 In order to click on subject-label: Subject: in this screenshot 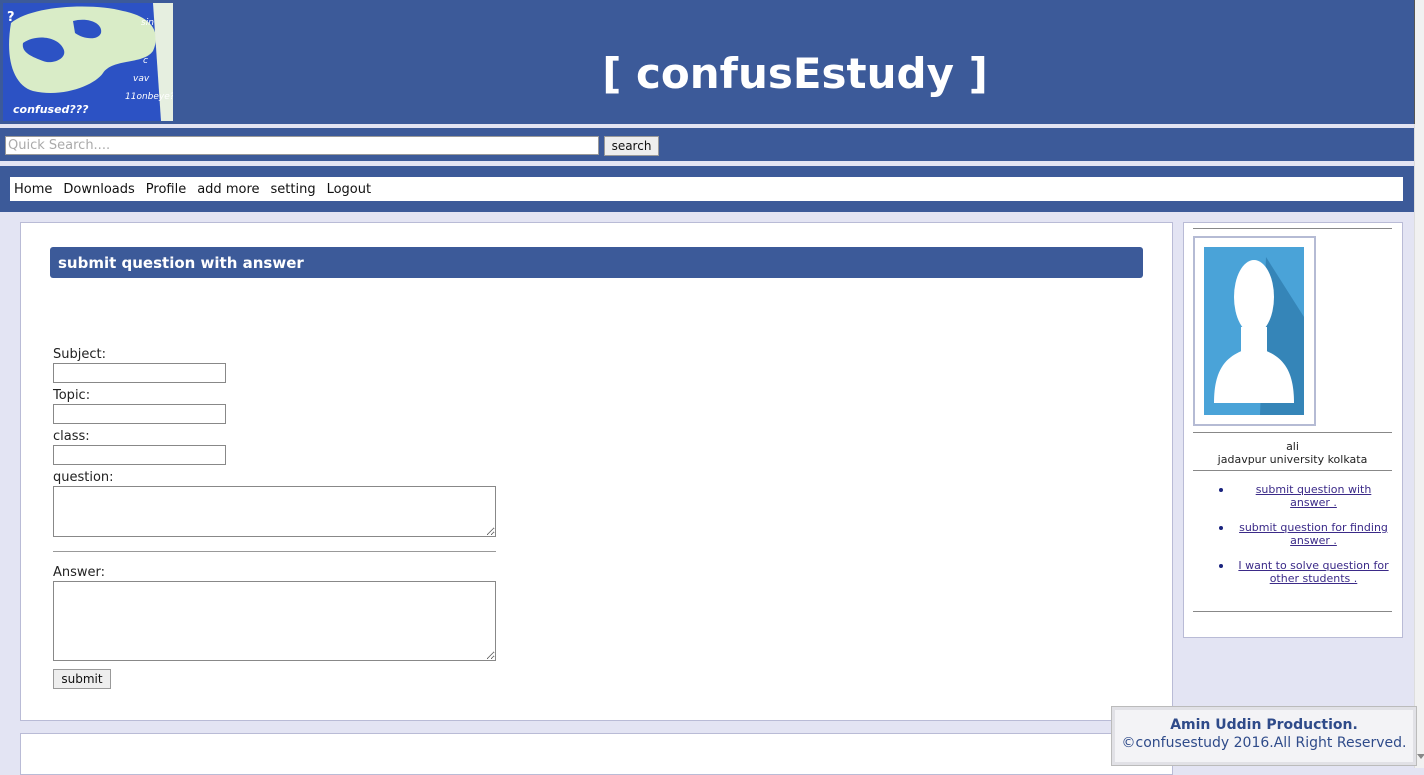, I will do `click(79, 354)`.